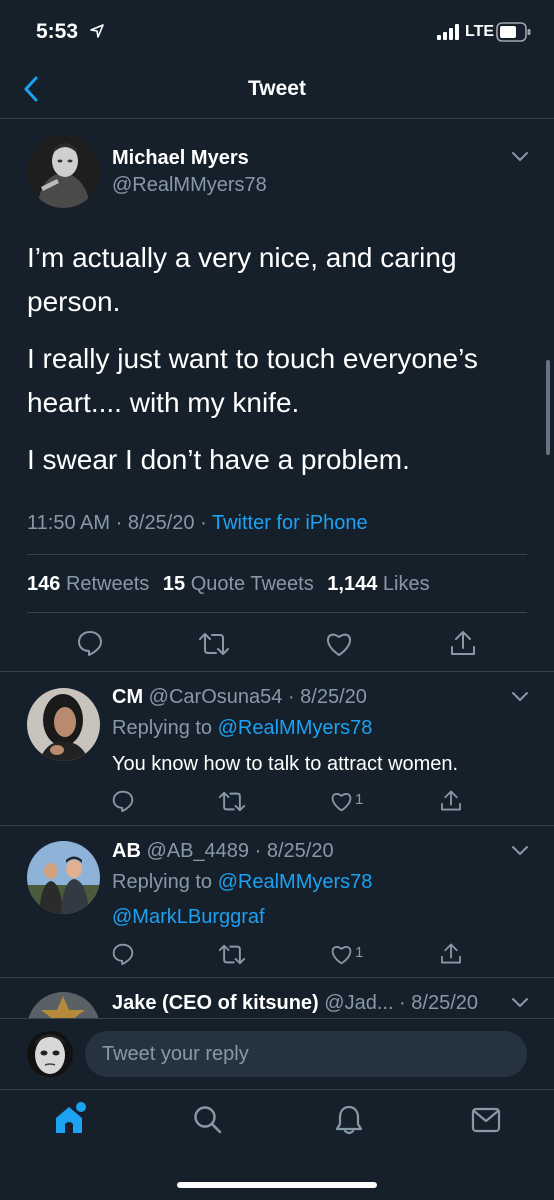 Image resolution: width=554 pixels, height=1200 pixels. I want to click on likes-count: 1,144, so click(352, 584).